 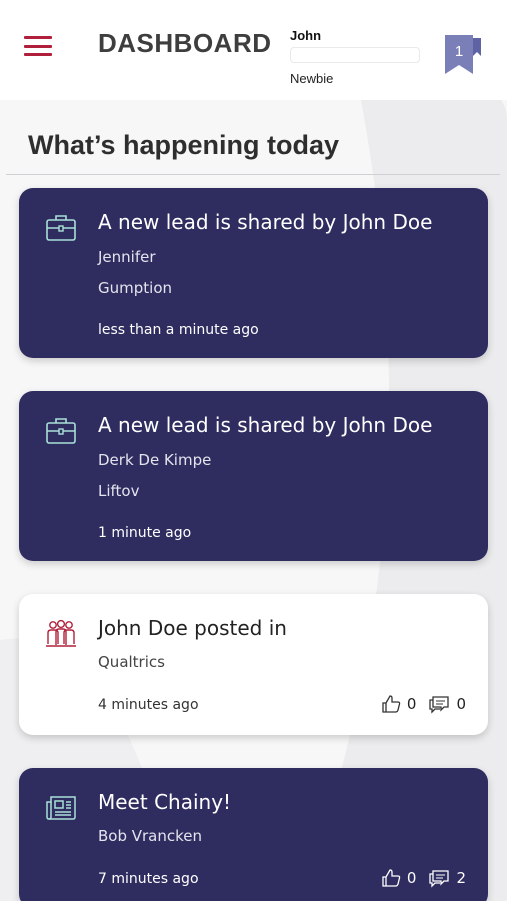 I want to click on comment-button: 2, so click(x=447, y=878).